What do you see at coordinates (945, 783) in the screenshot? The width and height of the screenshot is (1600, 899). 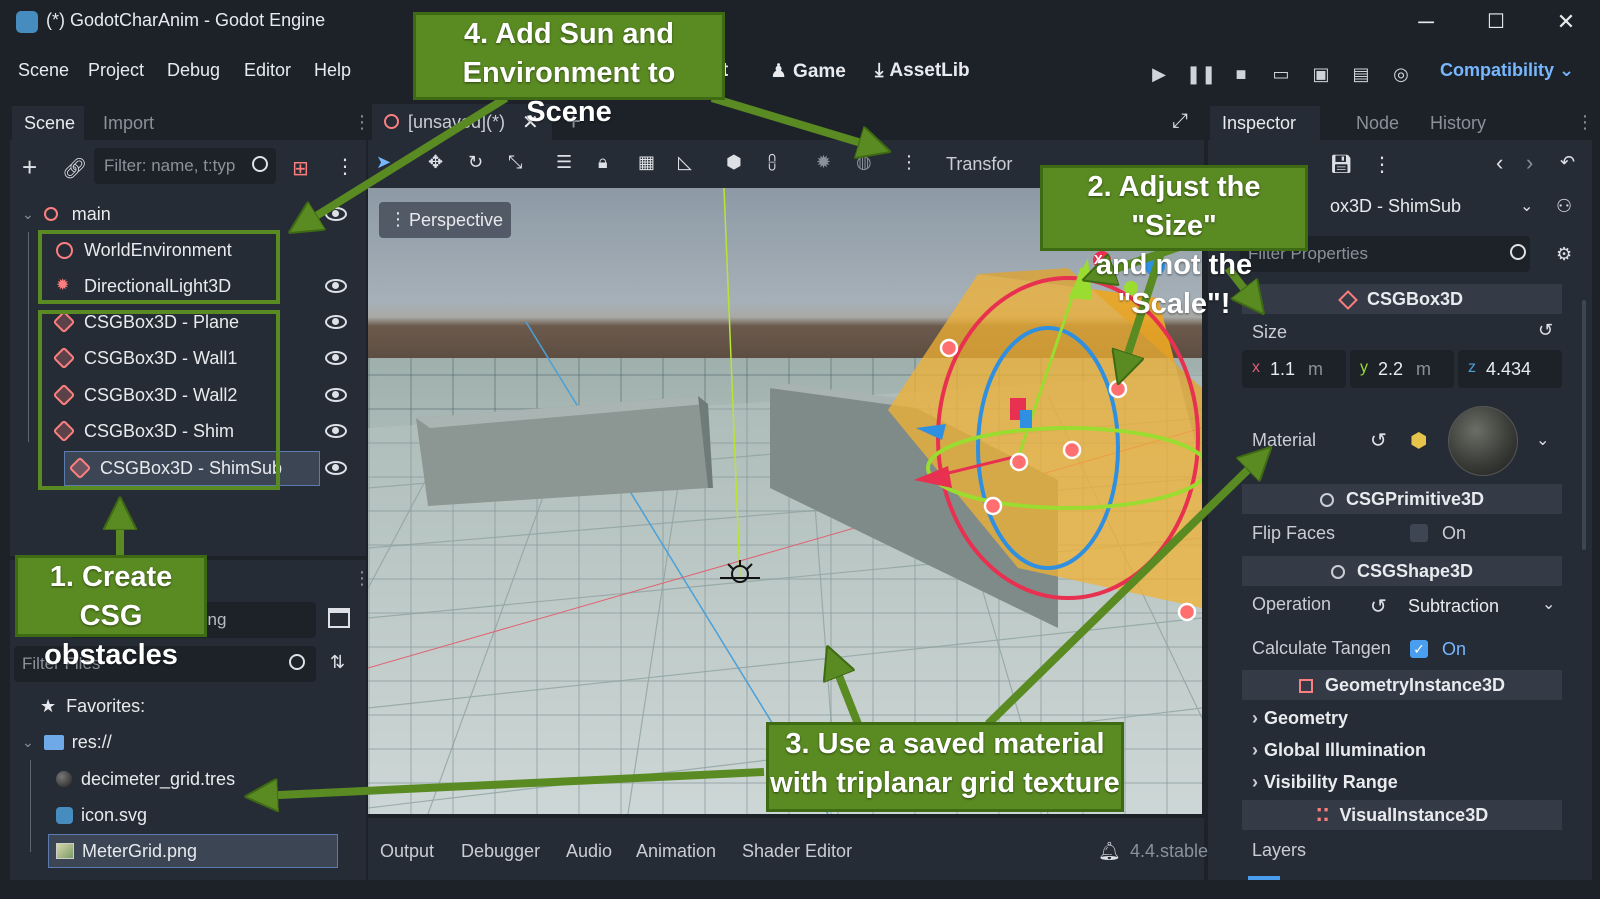 I see `callout-3-line-2: with triplanar grid texture` at bounding box center [945, 783].